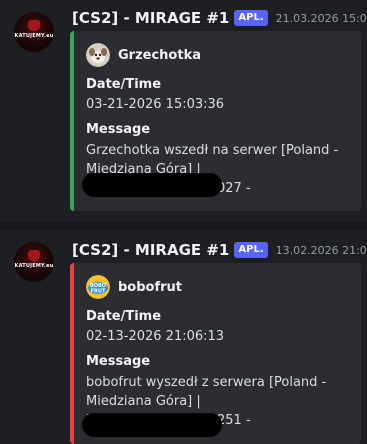  Describe the element at coordinates (98, 287) in the screenshot. I see `bobofrut-logo-icon: BOBO FRUT` at that location.